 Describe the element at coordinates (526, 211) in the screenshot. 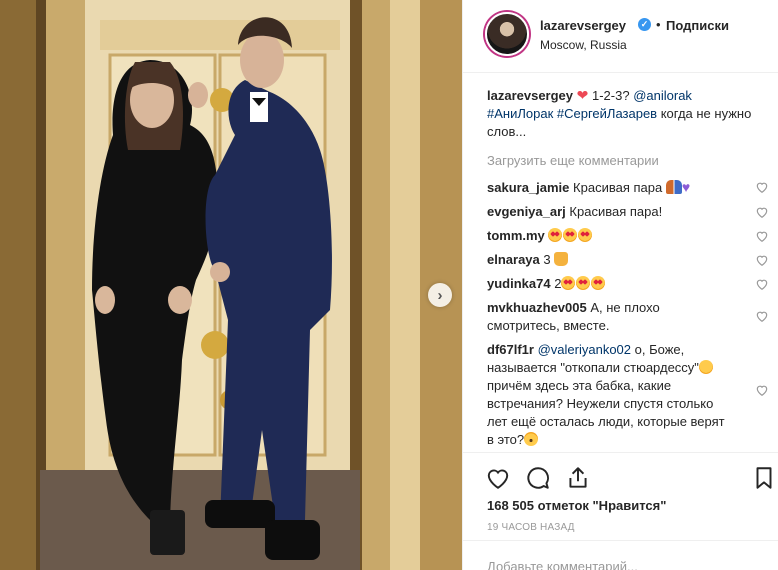

I see `comment-username: evgeniya_arj` at that location.